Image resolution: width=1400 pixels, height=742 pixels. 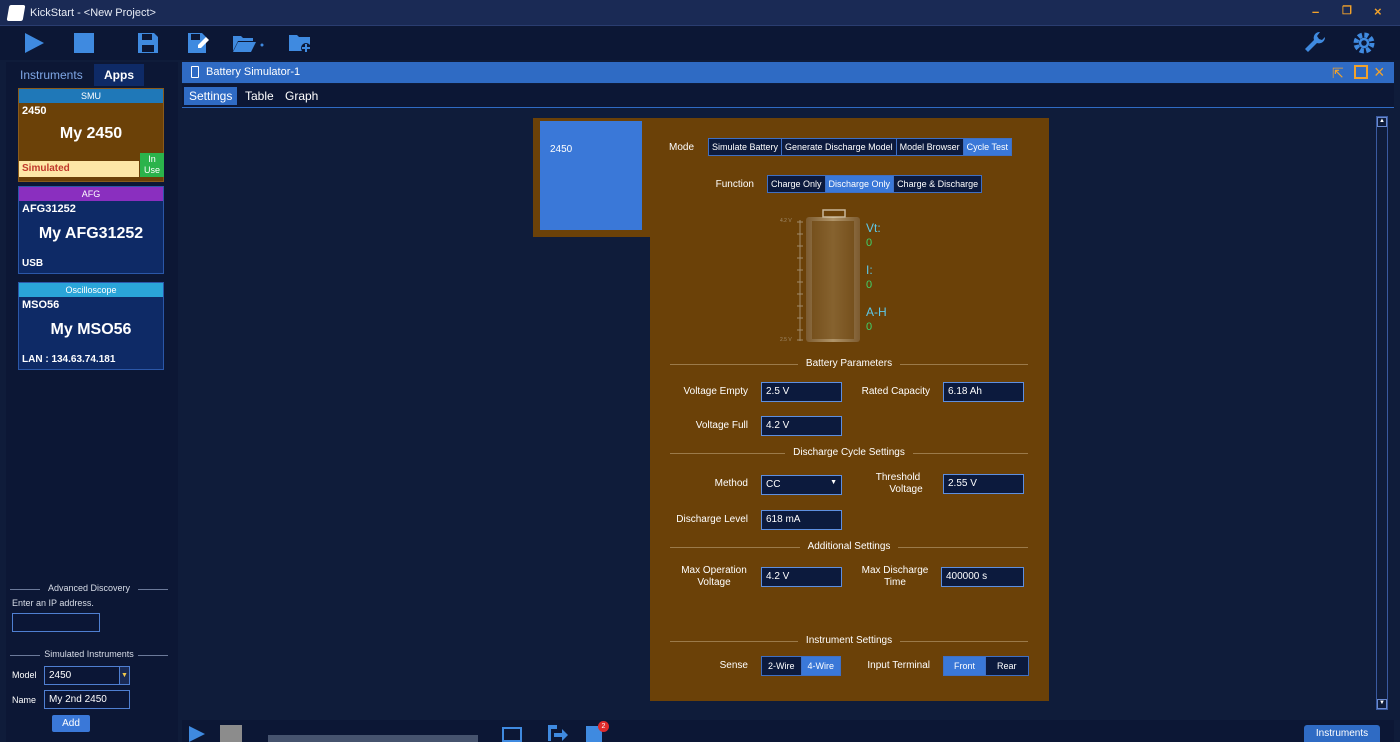 I want to click on card-name: My AFG31252, so click(x=91, y=233).